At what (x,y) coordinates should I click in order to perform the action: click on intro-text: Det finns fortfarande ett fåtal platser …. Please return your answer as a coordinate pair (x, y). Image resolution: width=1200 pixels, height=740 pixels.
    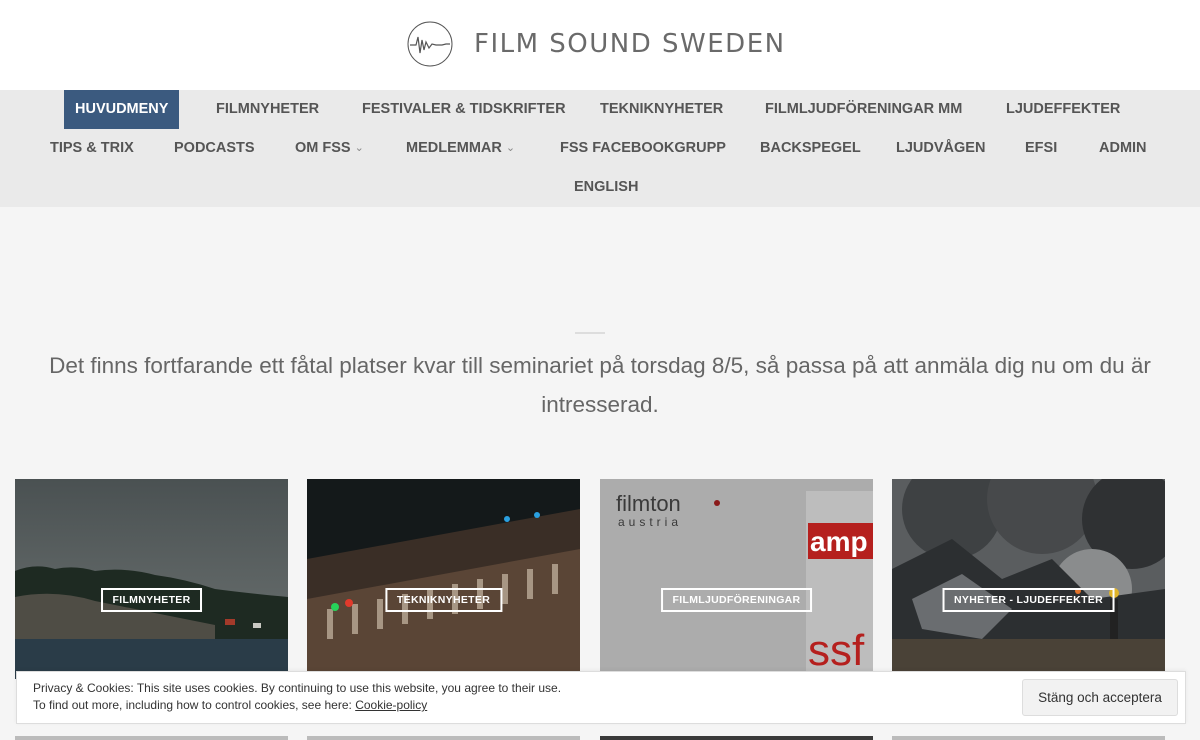
    Looking at the image, I should click on (600, 385).